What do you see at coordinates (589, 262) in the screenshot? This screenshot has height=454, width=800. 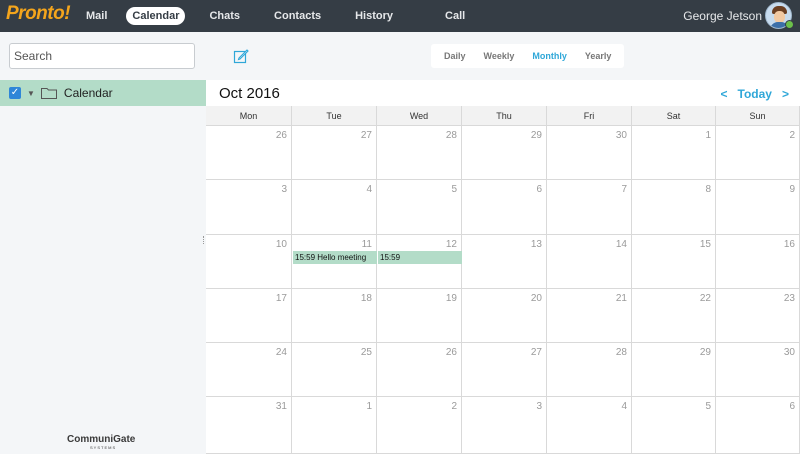 I see `day-cell: 14` at bounding box center [589, 262].